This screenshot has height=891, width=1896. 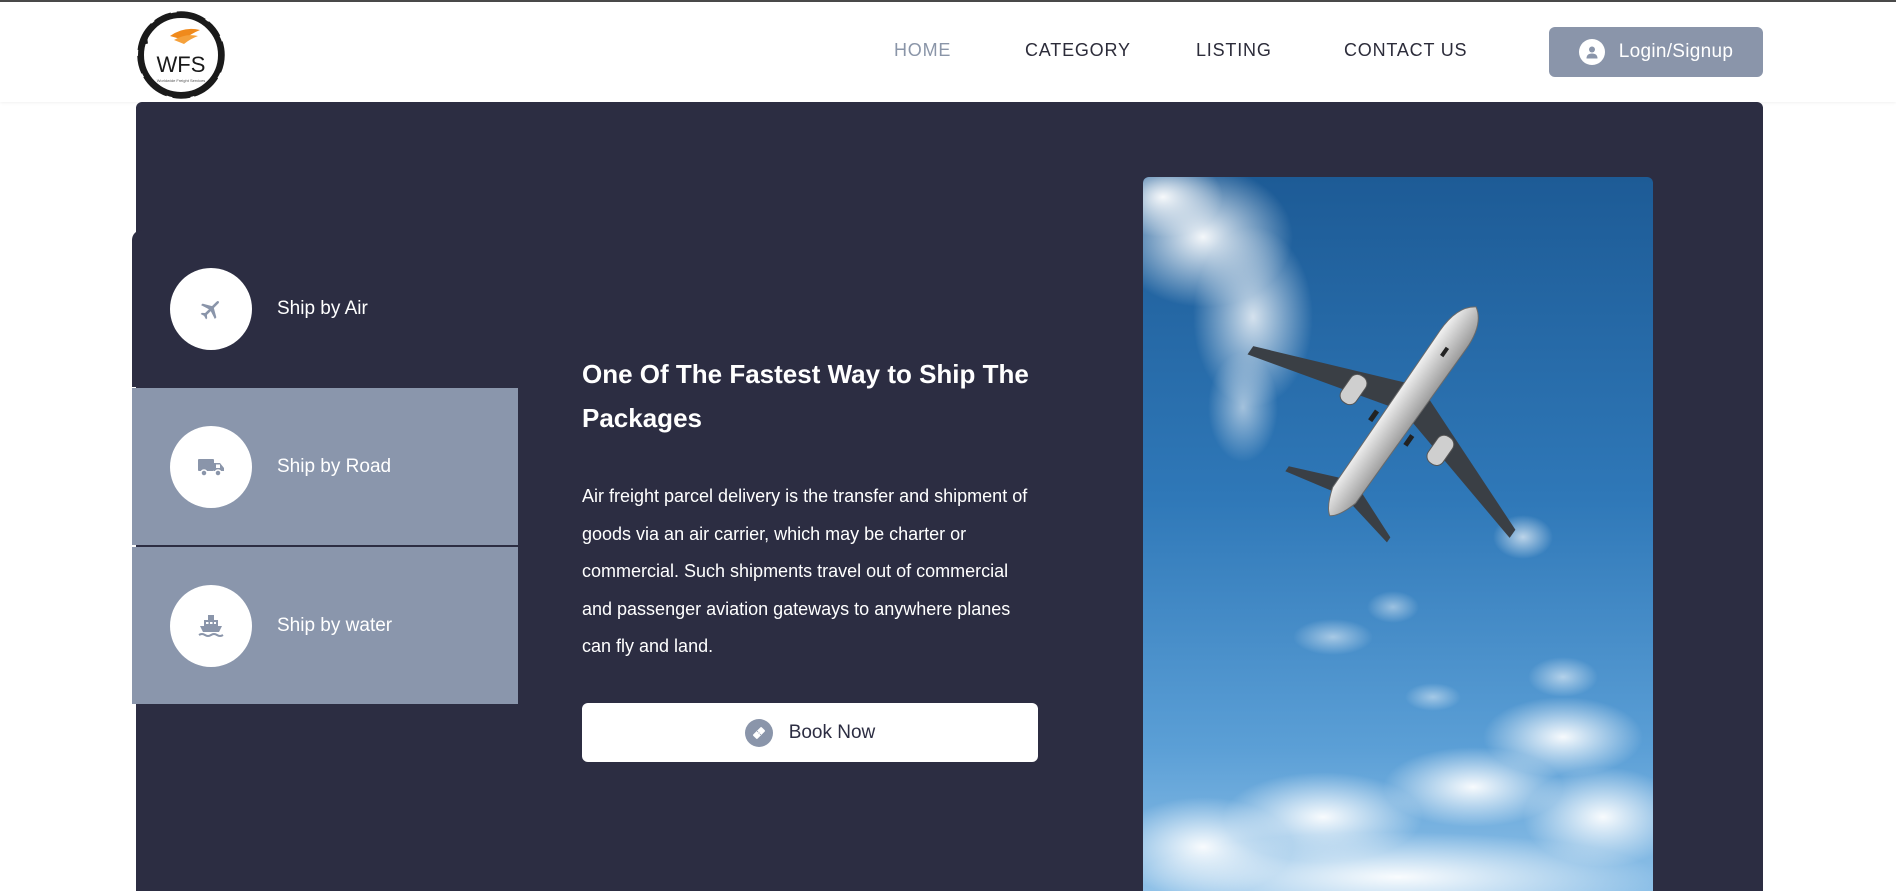 What do you see at coordinates (181, 80) in the screenshot?
I see `svg-text: Worldwide Freight Services` at bounding box center [181, 80].